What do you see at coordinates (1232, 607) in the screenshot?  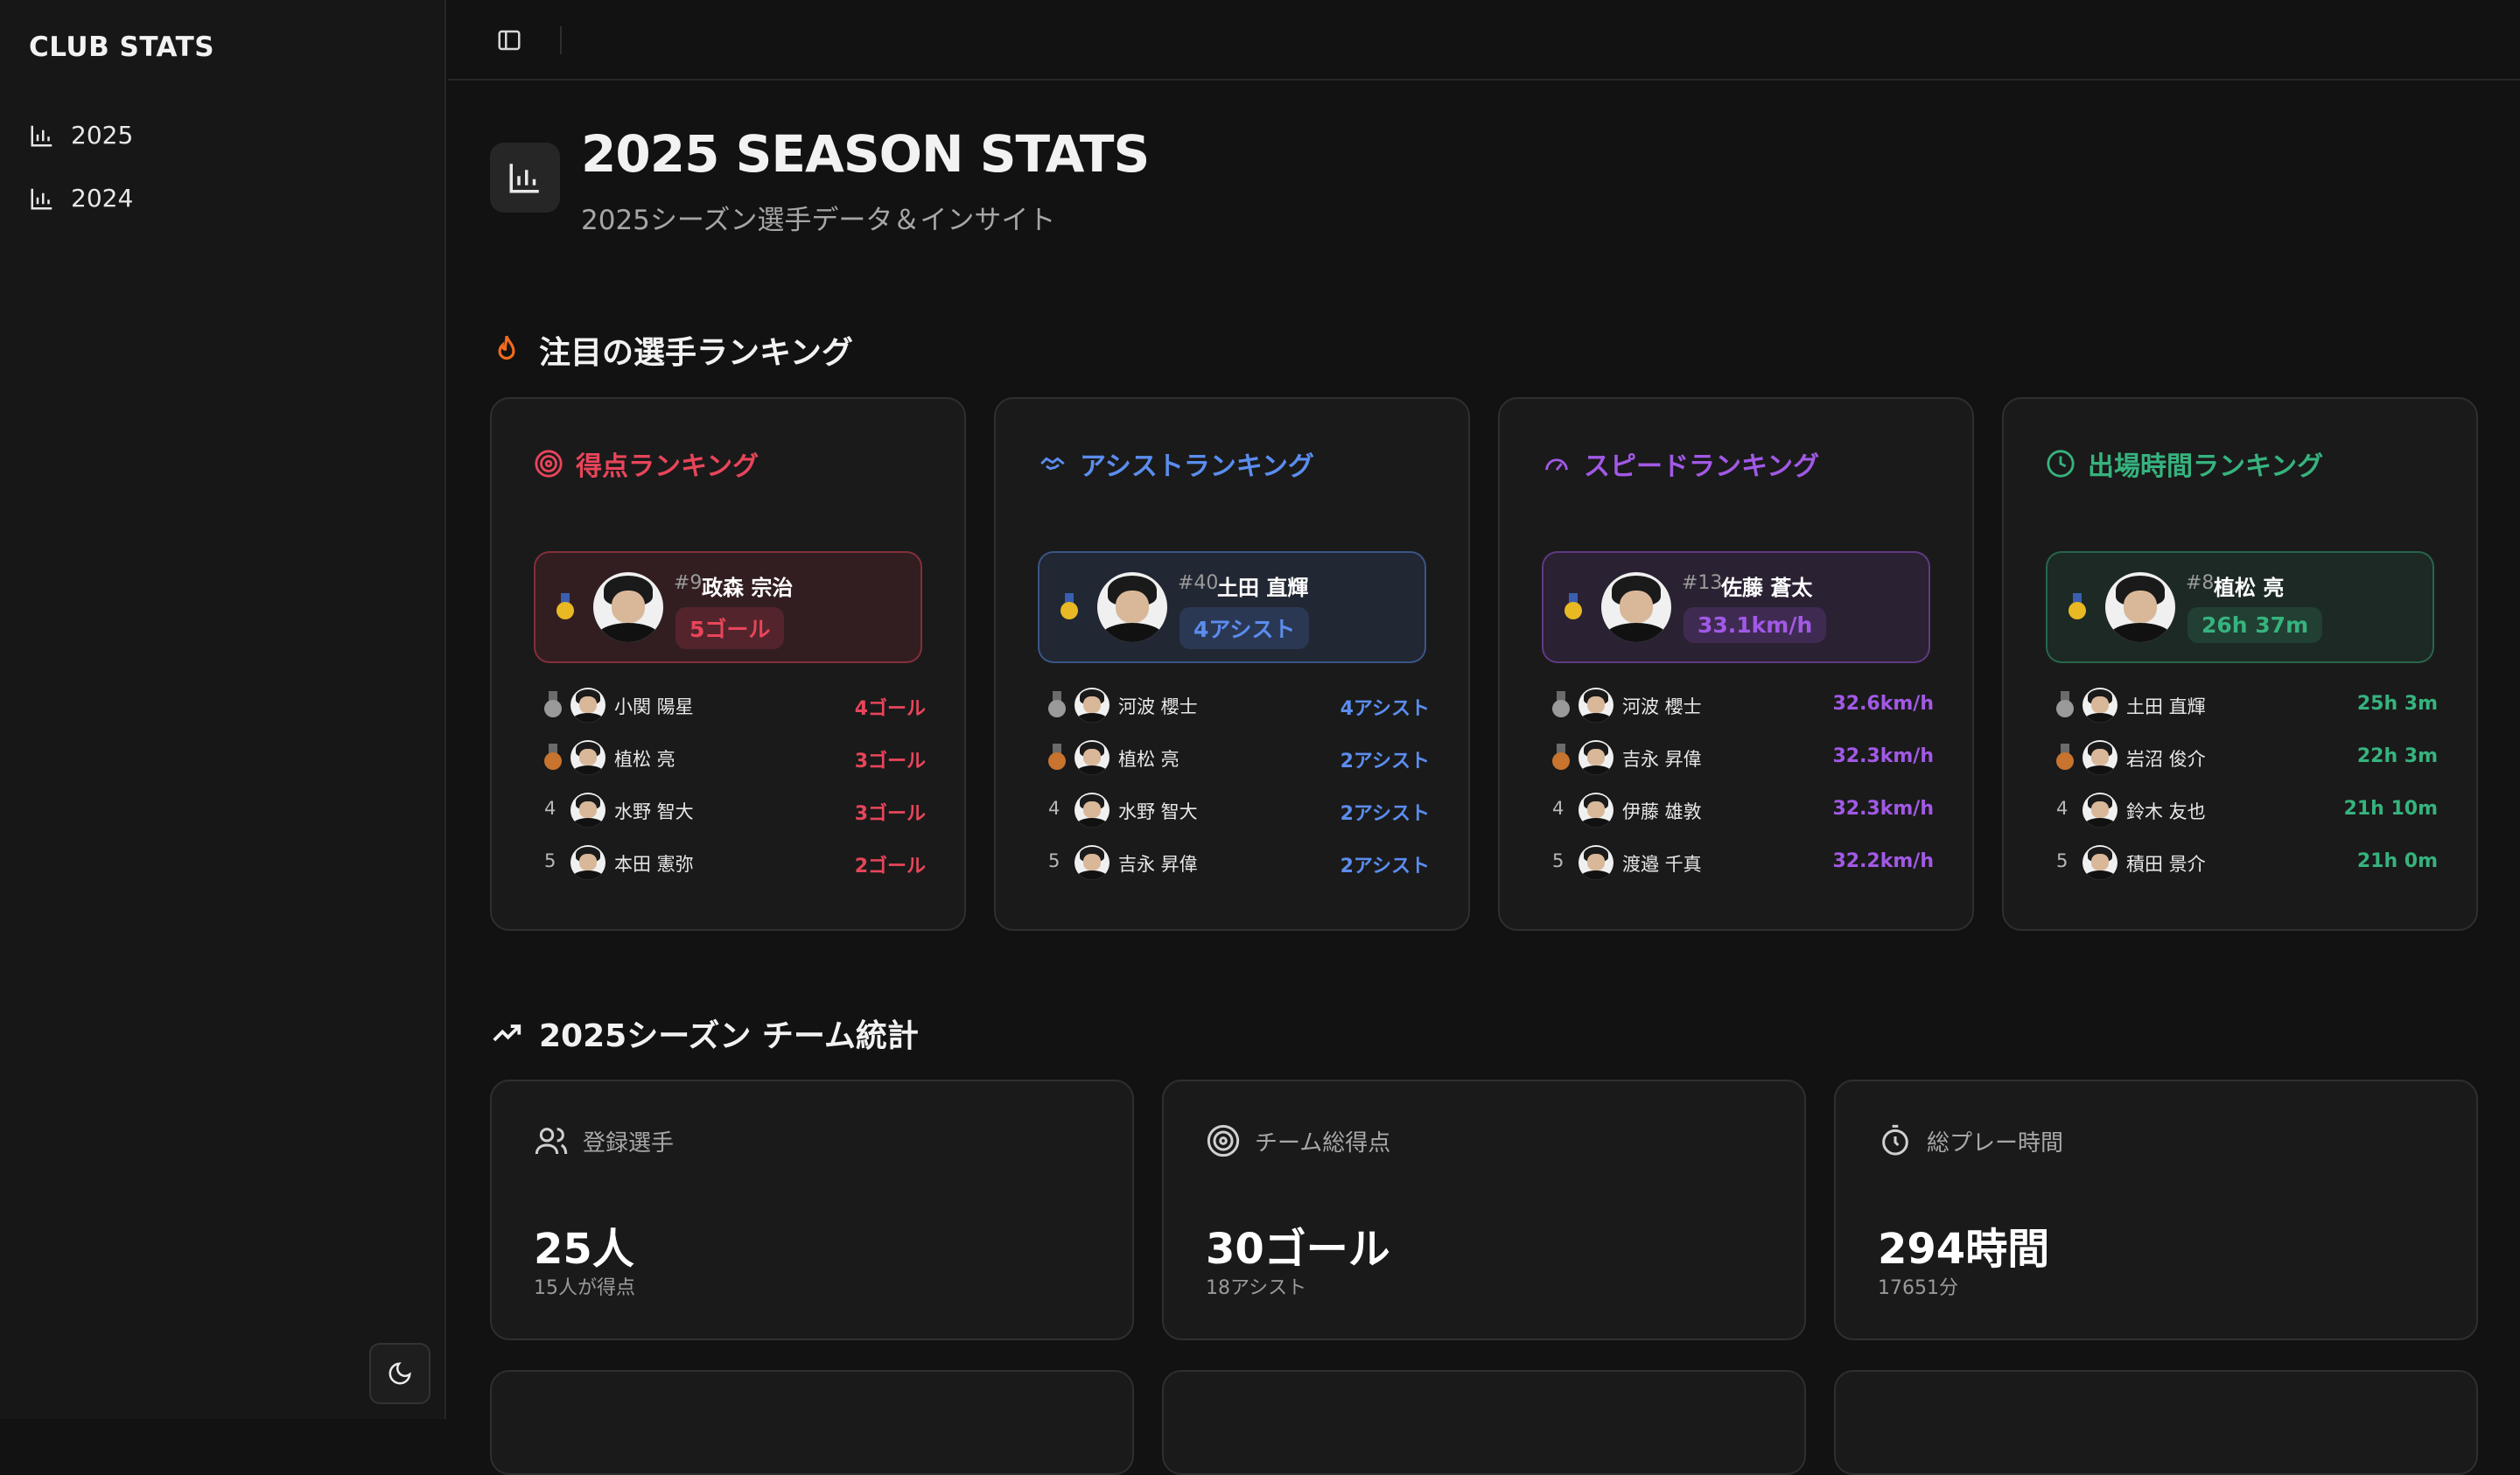 I see `top-player: #40 土田 直輝 4アシスト` at bounding box center [1232, 607].